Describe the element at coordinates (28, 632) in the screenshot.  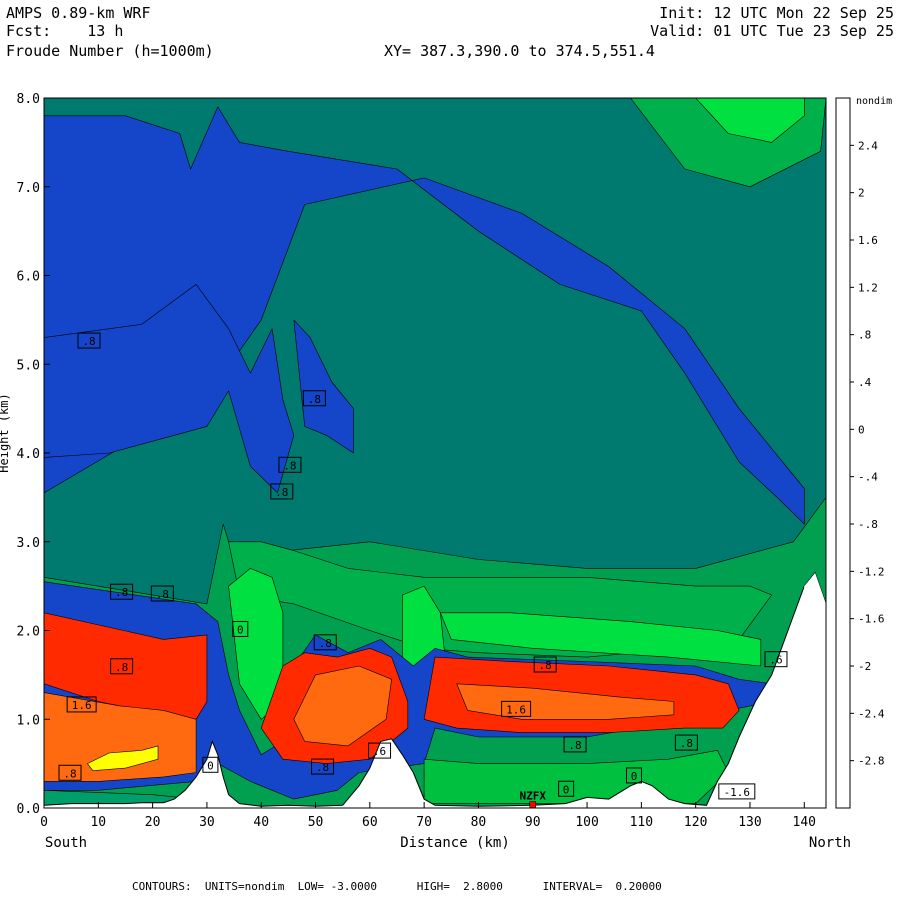
I see `y-tick-label: 2.0` at that location.